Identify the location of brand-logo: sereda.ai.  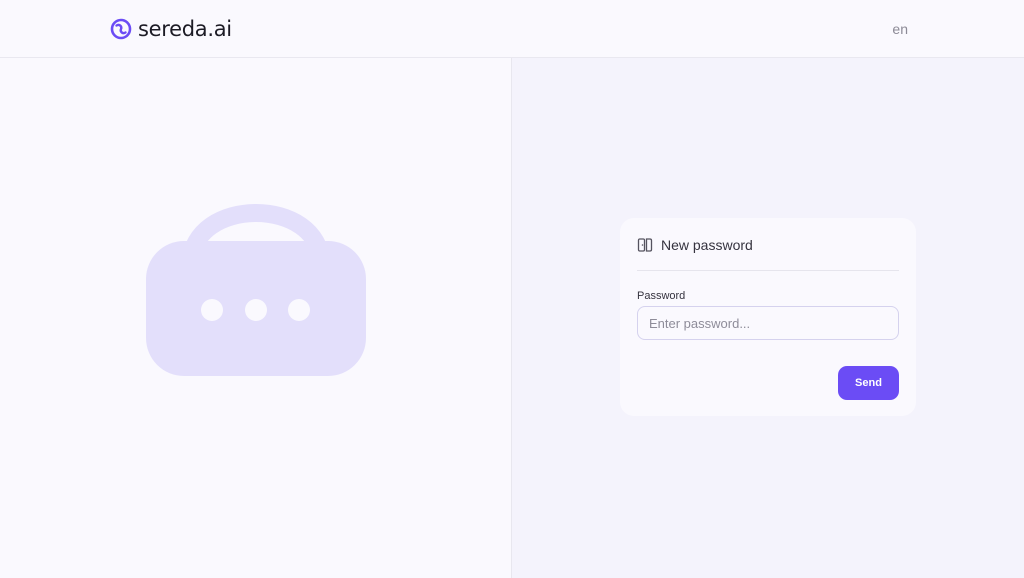
(171, 29).